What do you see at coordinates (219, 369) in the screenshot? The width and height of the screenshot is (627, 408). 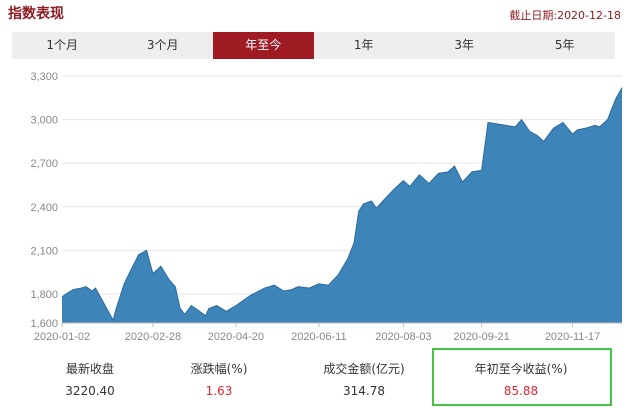 I see `stat-label: 涨跌幅(%)` at bounding box center [219, 369].